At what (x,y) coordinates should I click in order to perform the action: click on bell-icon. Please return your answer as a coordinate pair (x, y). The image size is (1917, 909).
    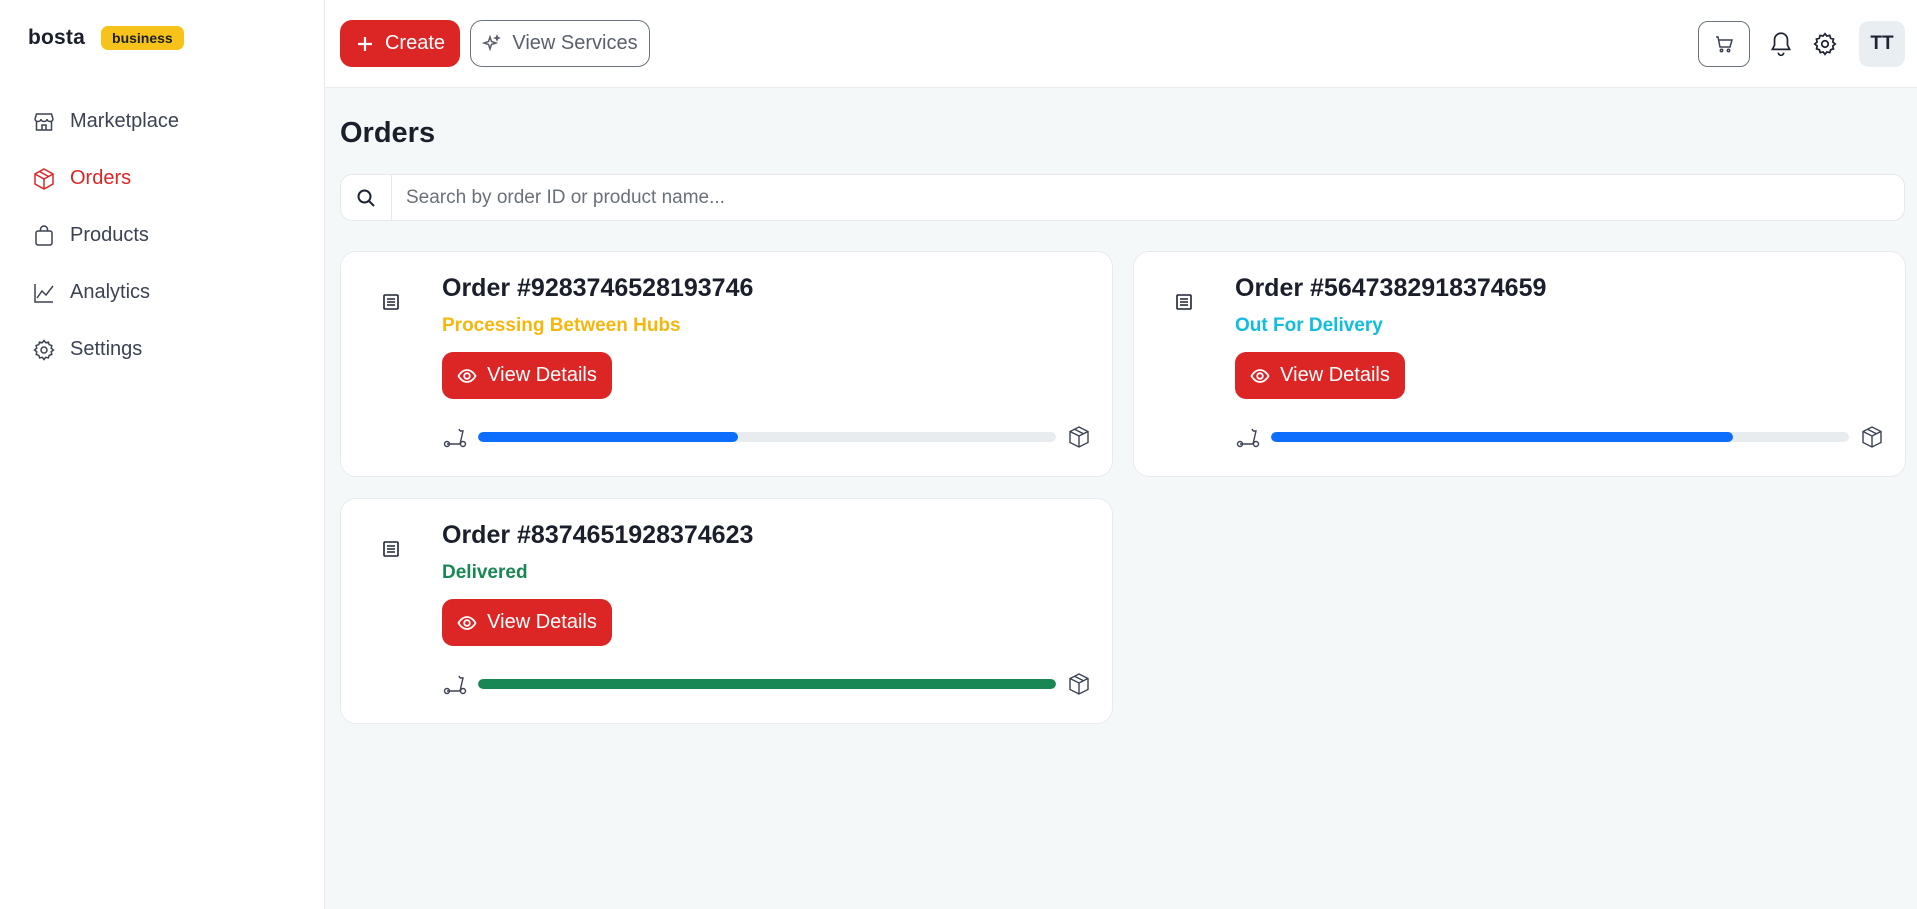
    Looking at the image, I should click on (1781, 44).